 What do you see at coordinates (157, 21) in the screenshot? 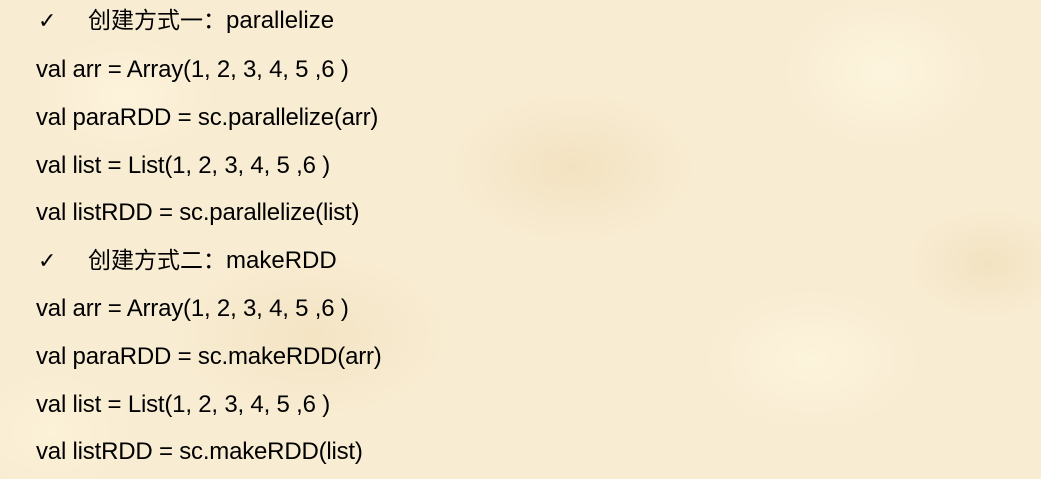
I see `section-heading-1-cn: 创建方式一：` at bounding box center [157, 21].